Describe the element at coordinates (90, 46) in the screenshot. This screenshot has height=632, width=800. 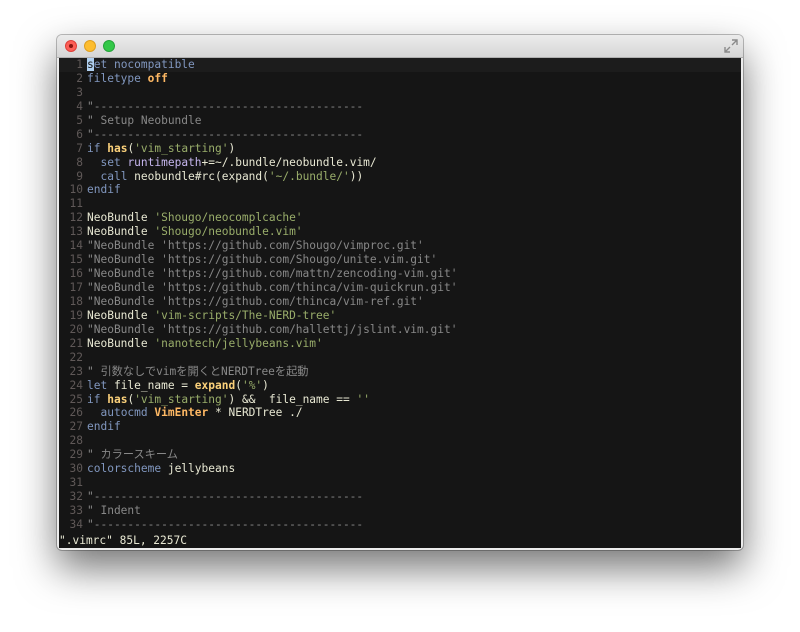
I see `minimize-button` at that location.